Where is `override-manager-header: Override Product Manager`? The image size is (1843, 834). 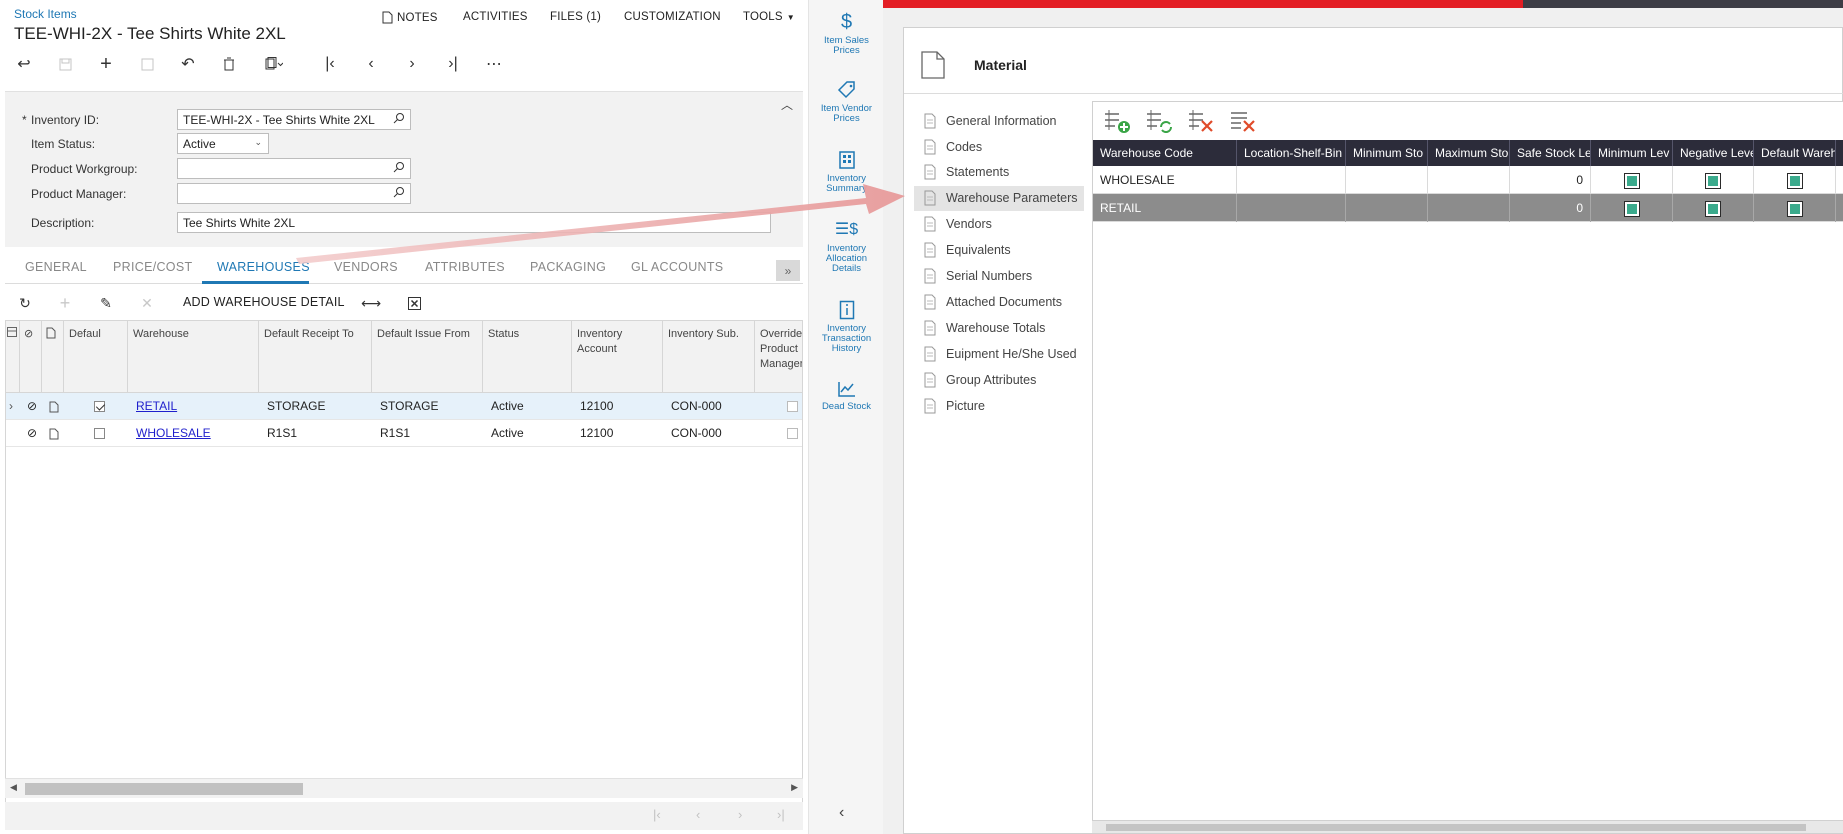 override-manager-header: Override Product Manager is located at coordinates (778, 357).